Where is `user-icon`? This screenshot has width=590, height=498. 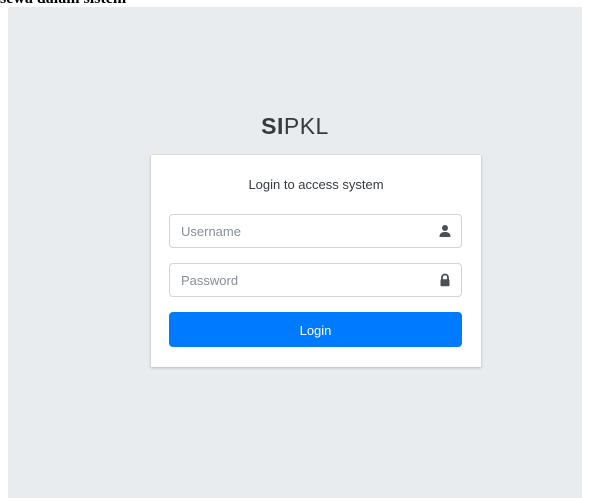 user-icon is located at coordinates (445, 231).